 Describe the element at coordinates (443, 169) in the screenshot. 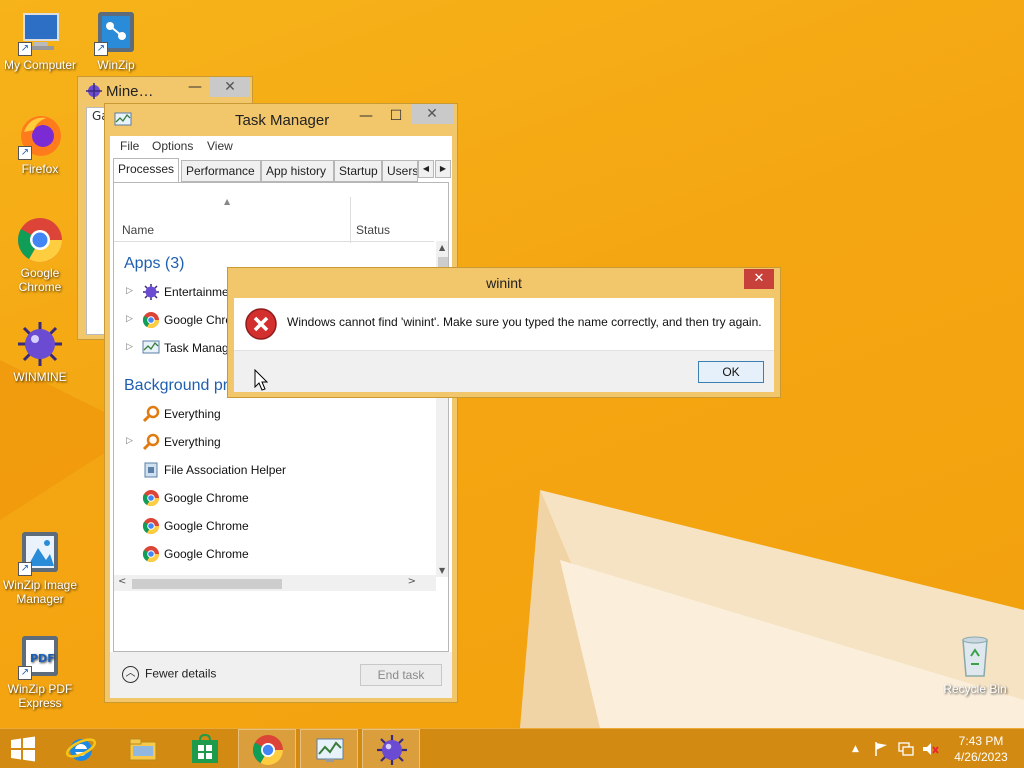

I see `tab-scroll-right: ▶` at that location.